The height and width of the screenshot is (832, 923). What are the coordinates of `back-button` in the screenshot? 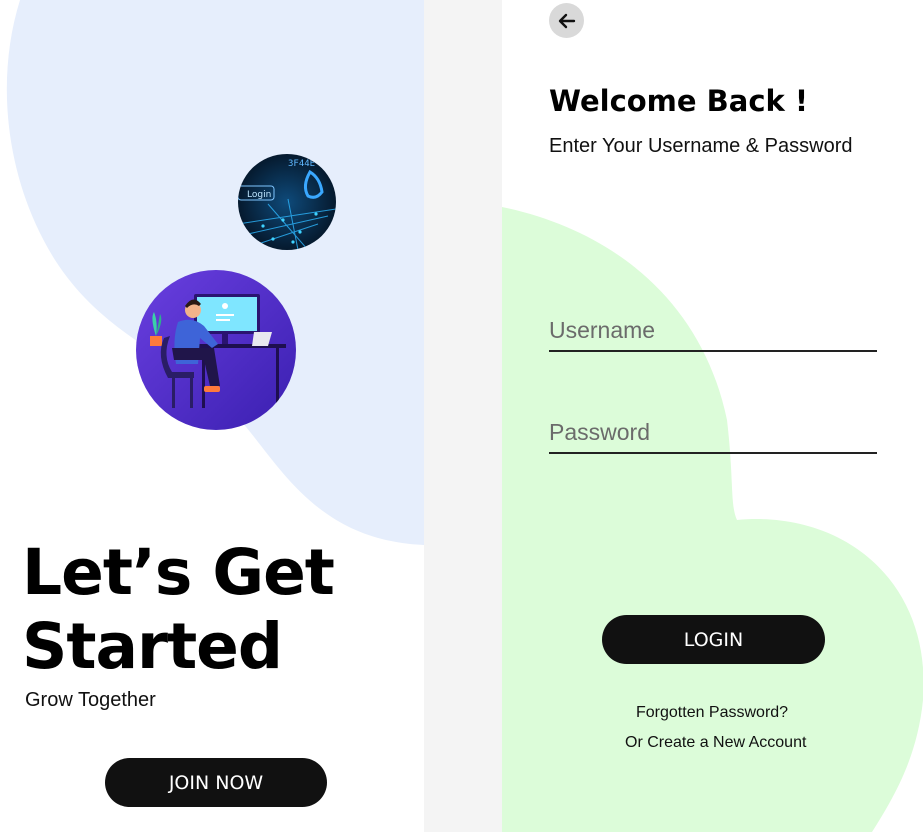 It's located at (566, 20).